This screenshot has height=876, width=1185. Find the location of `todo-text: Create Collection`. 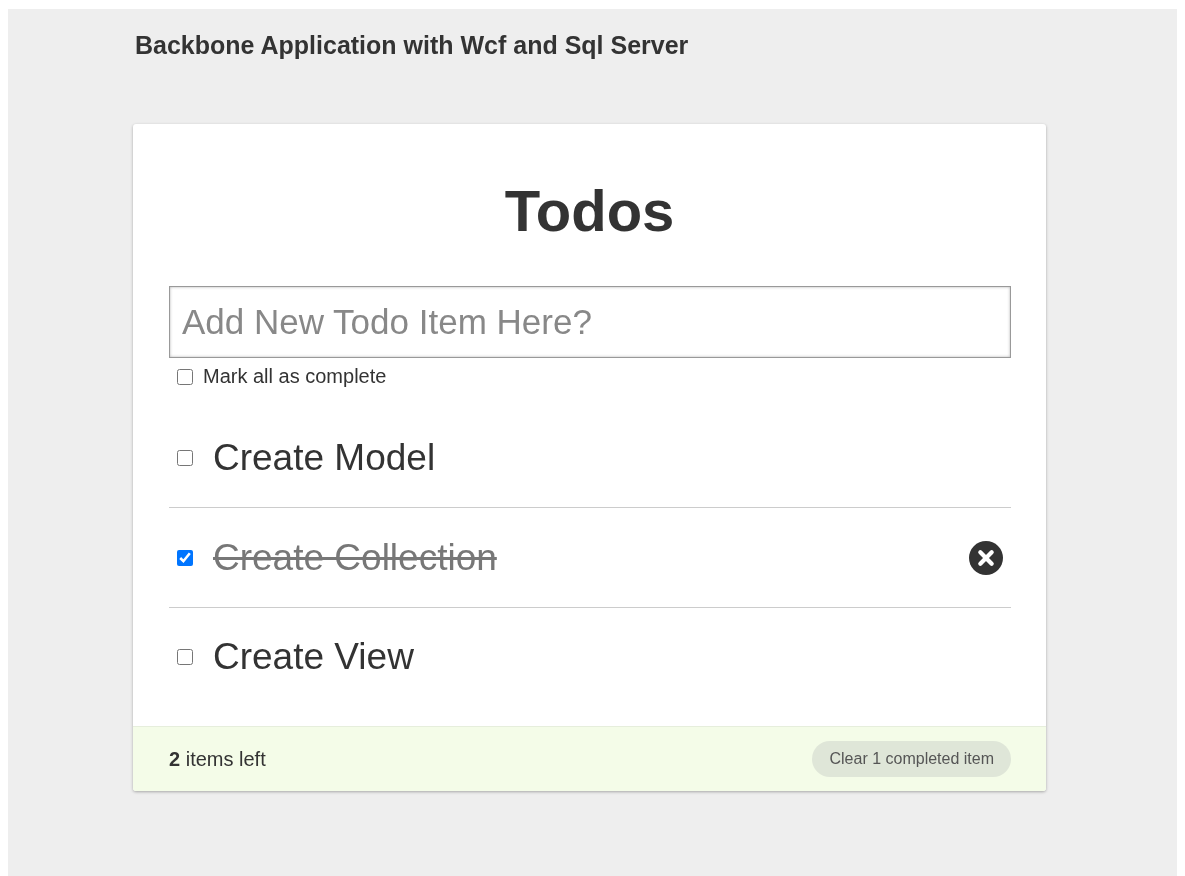

todo-text: Create Collection is located at coordinates (355, 557).